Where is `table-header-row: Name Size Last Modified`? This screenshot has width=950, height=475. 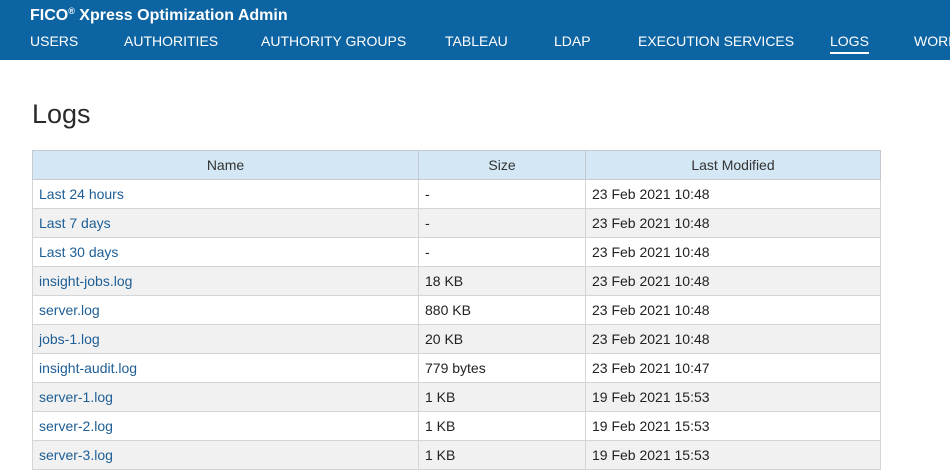
table-header-row: Name Size Last Modified is located at coordinates (456, 165).